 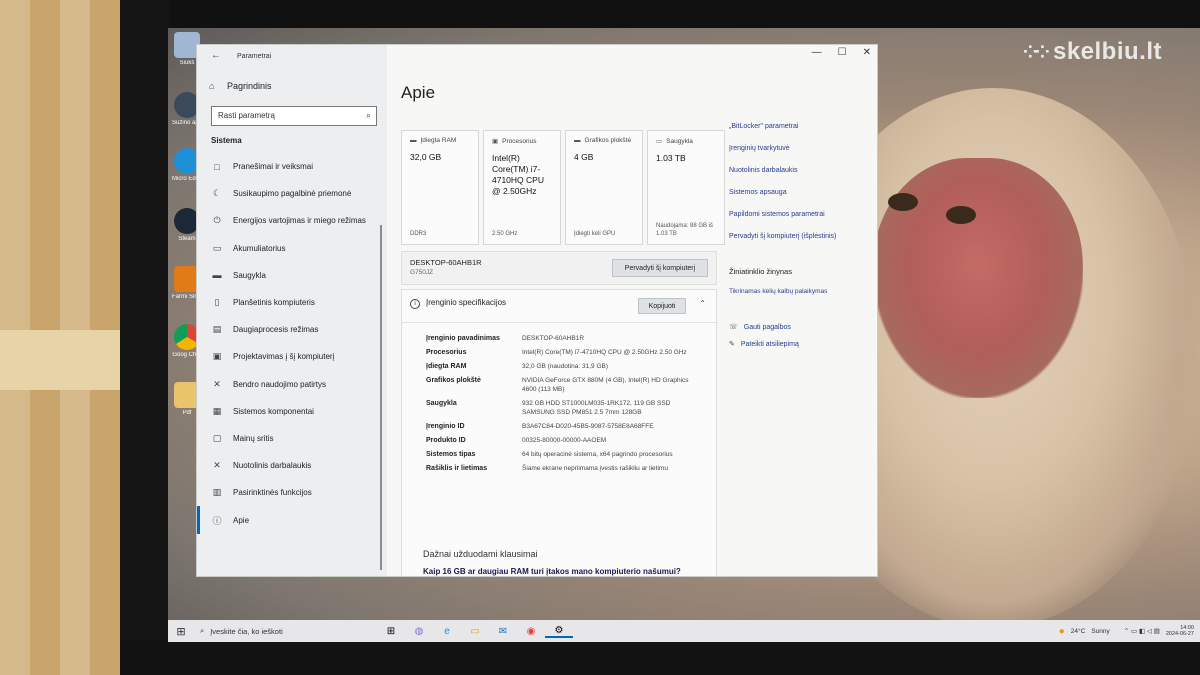 I want to click on projecting-icon: ▣, so click(x=217, y=356).